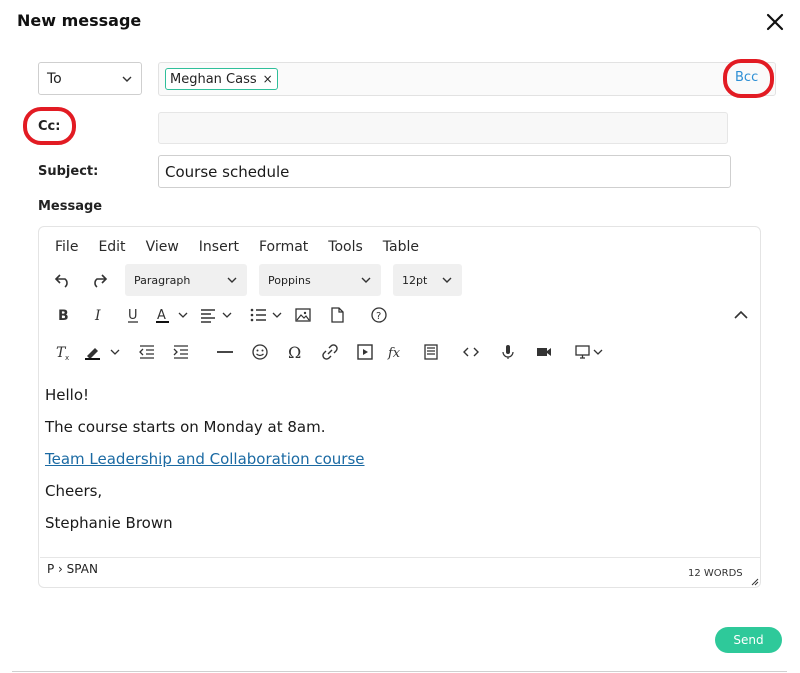 The image size is (800, 673). Describe the element at coordinates (185, 427) in the screenshot. I see `body-line: The course starts on Monday at 8am.` at that location.